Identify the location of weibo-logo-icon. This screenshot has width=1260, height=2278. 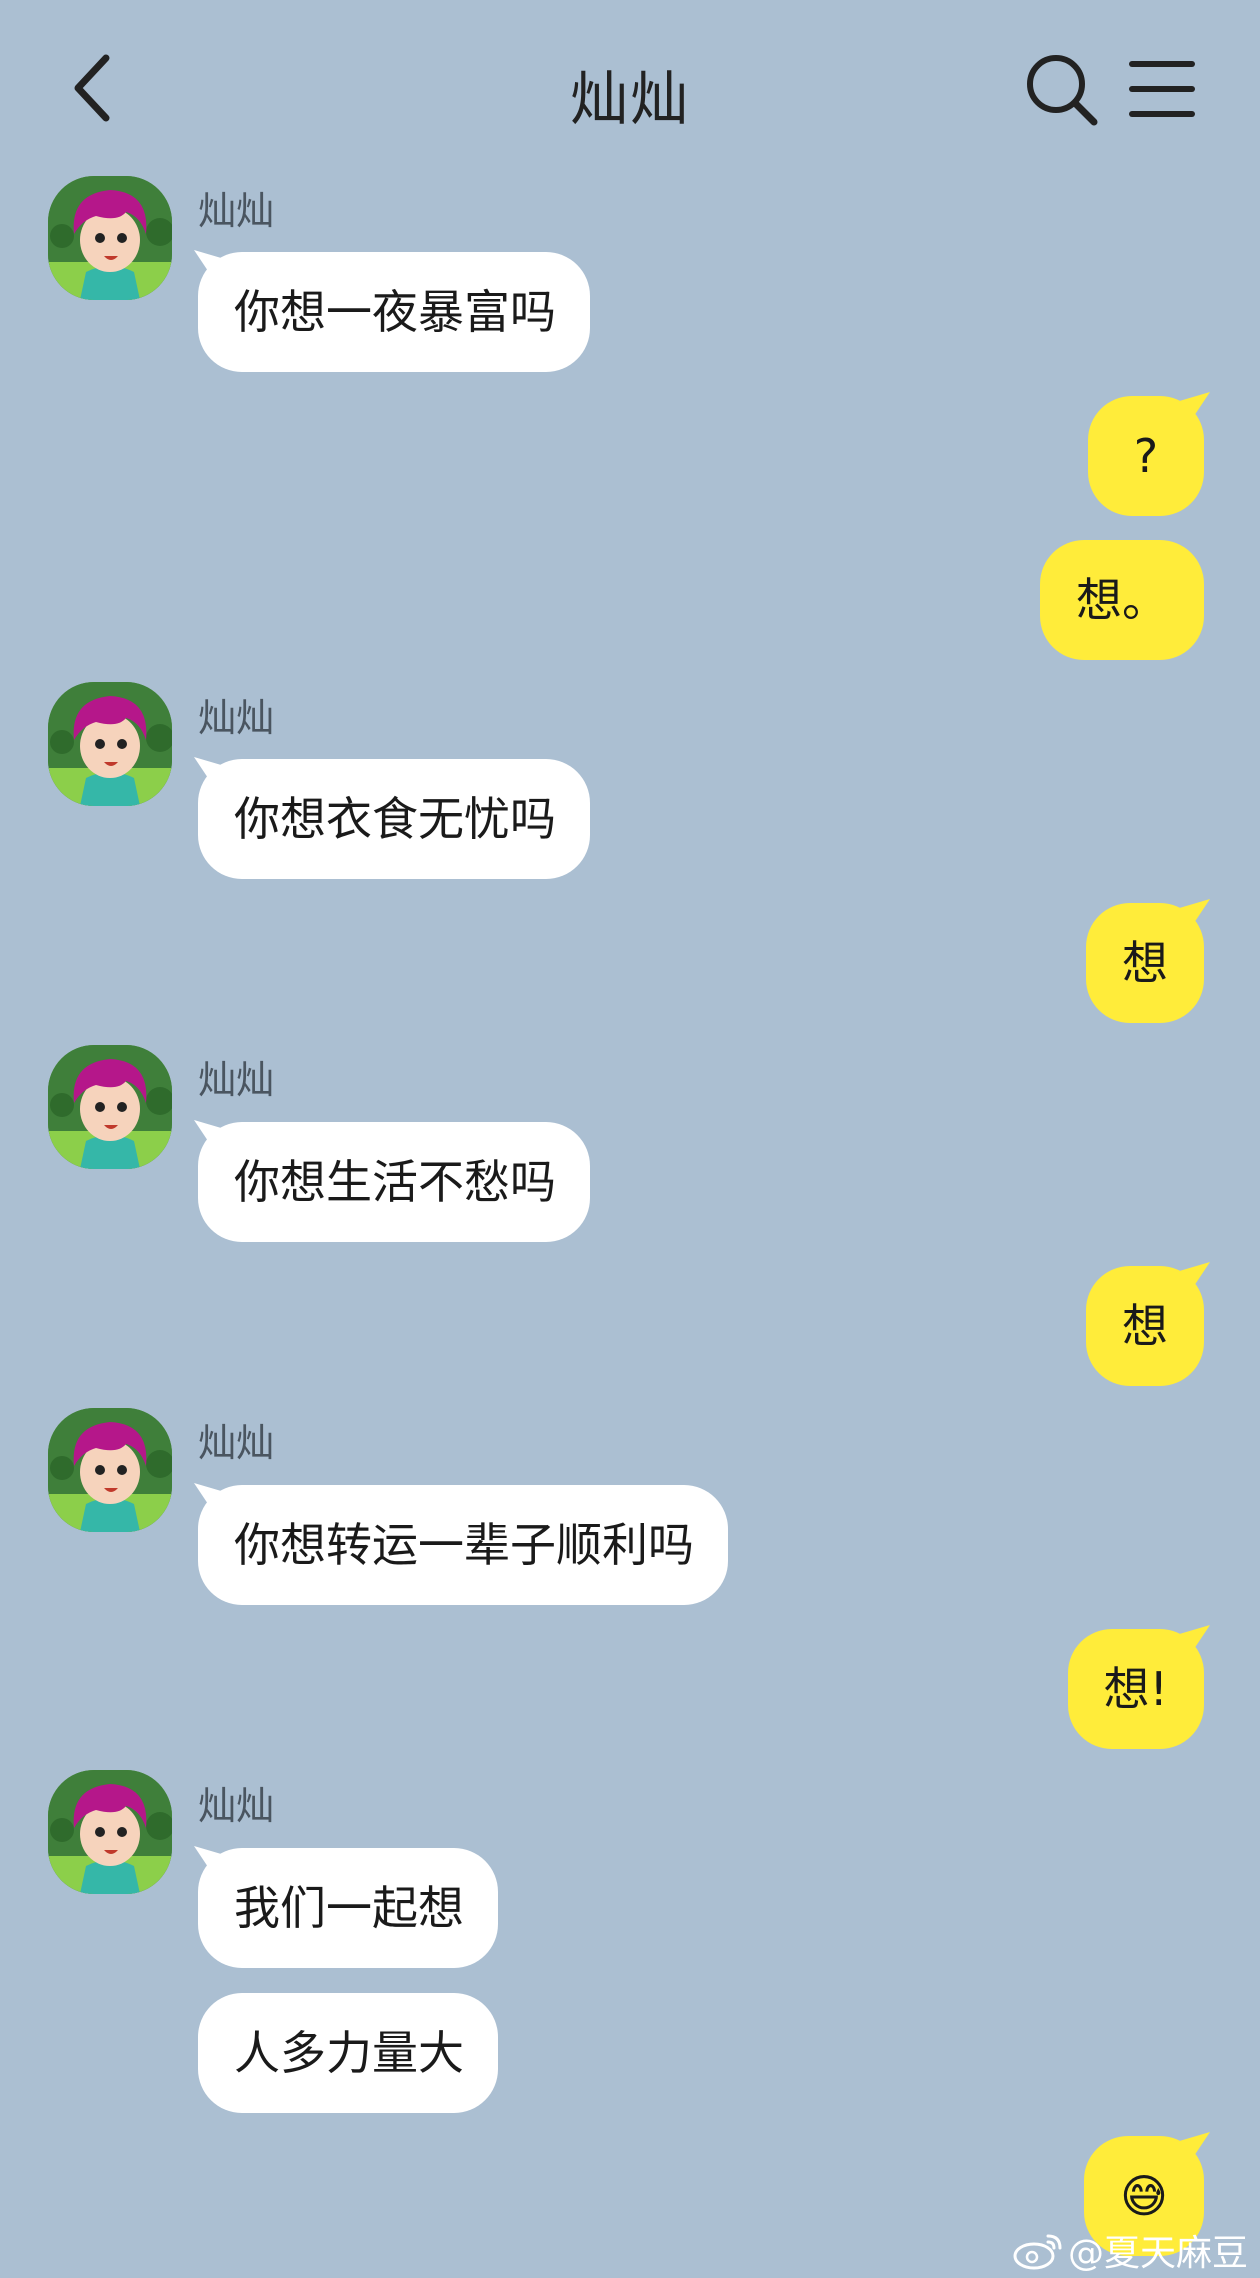
(1037, 2252).